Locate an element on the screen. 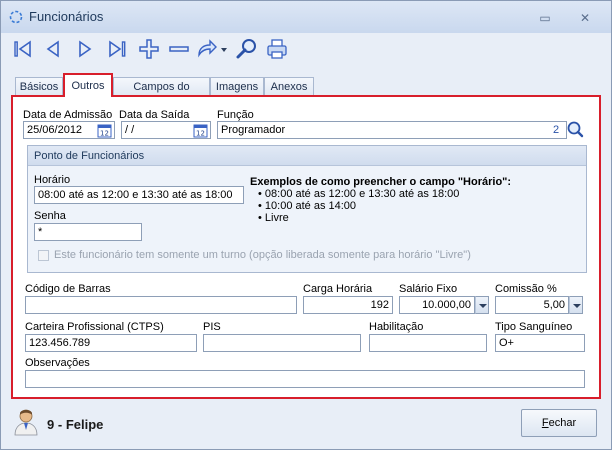  tab-imagens: Imagens is located at coordinates (237, 87).